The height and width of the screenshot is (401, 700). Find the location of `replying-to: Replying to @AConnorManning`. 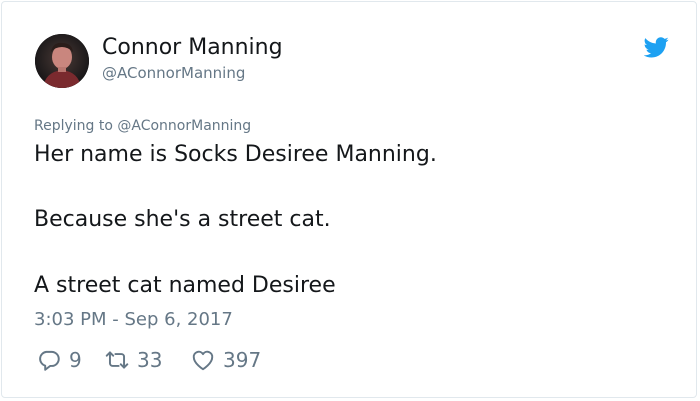

replying-to: Replying to @AConnorManning is located at coordinates (142, 126).